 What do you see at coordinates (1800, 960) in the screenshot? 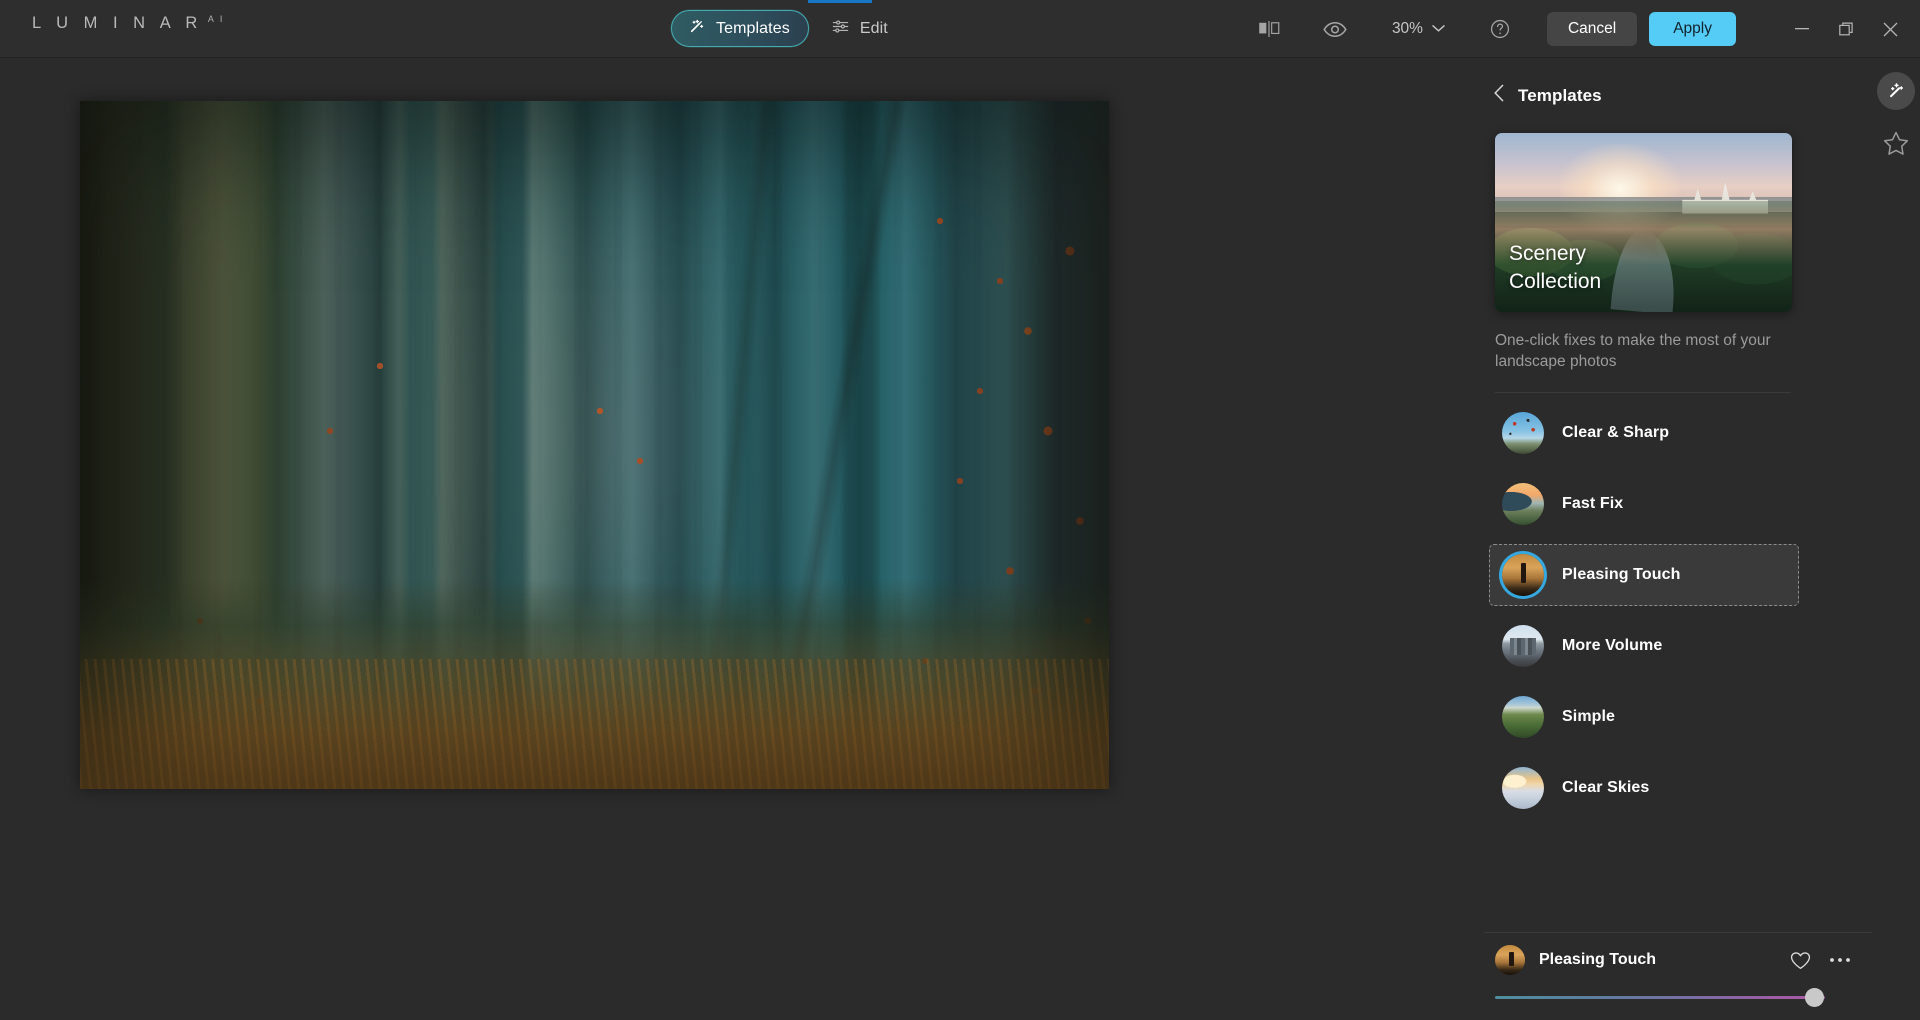
I see `heart-icon` at bounding box center [1800, 960].